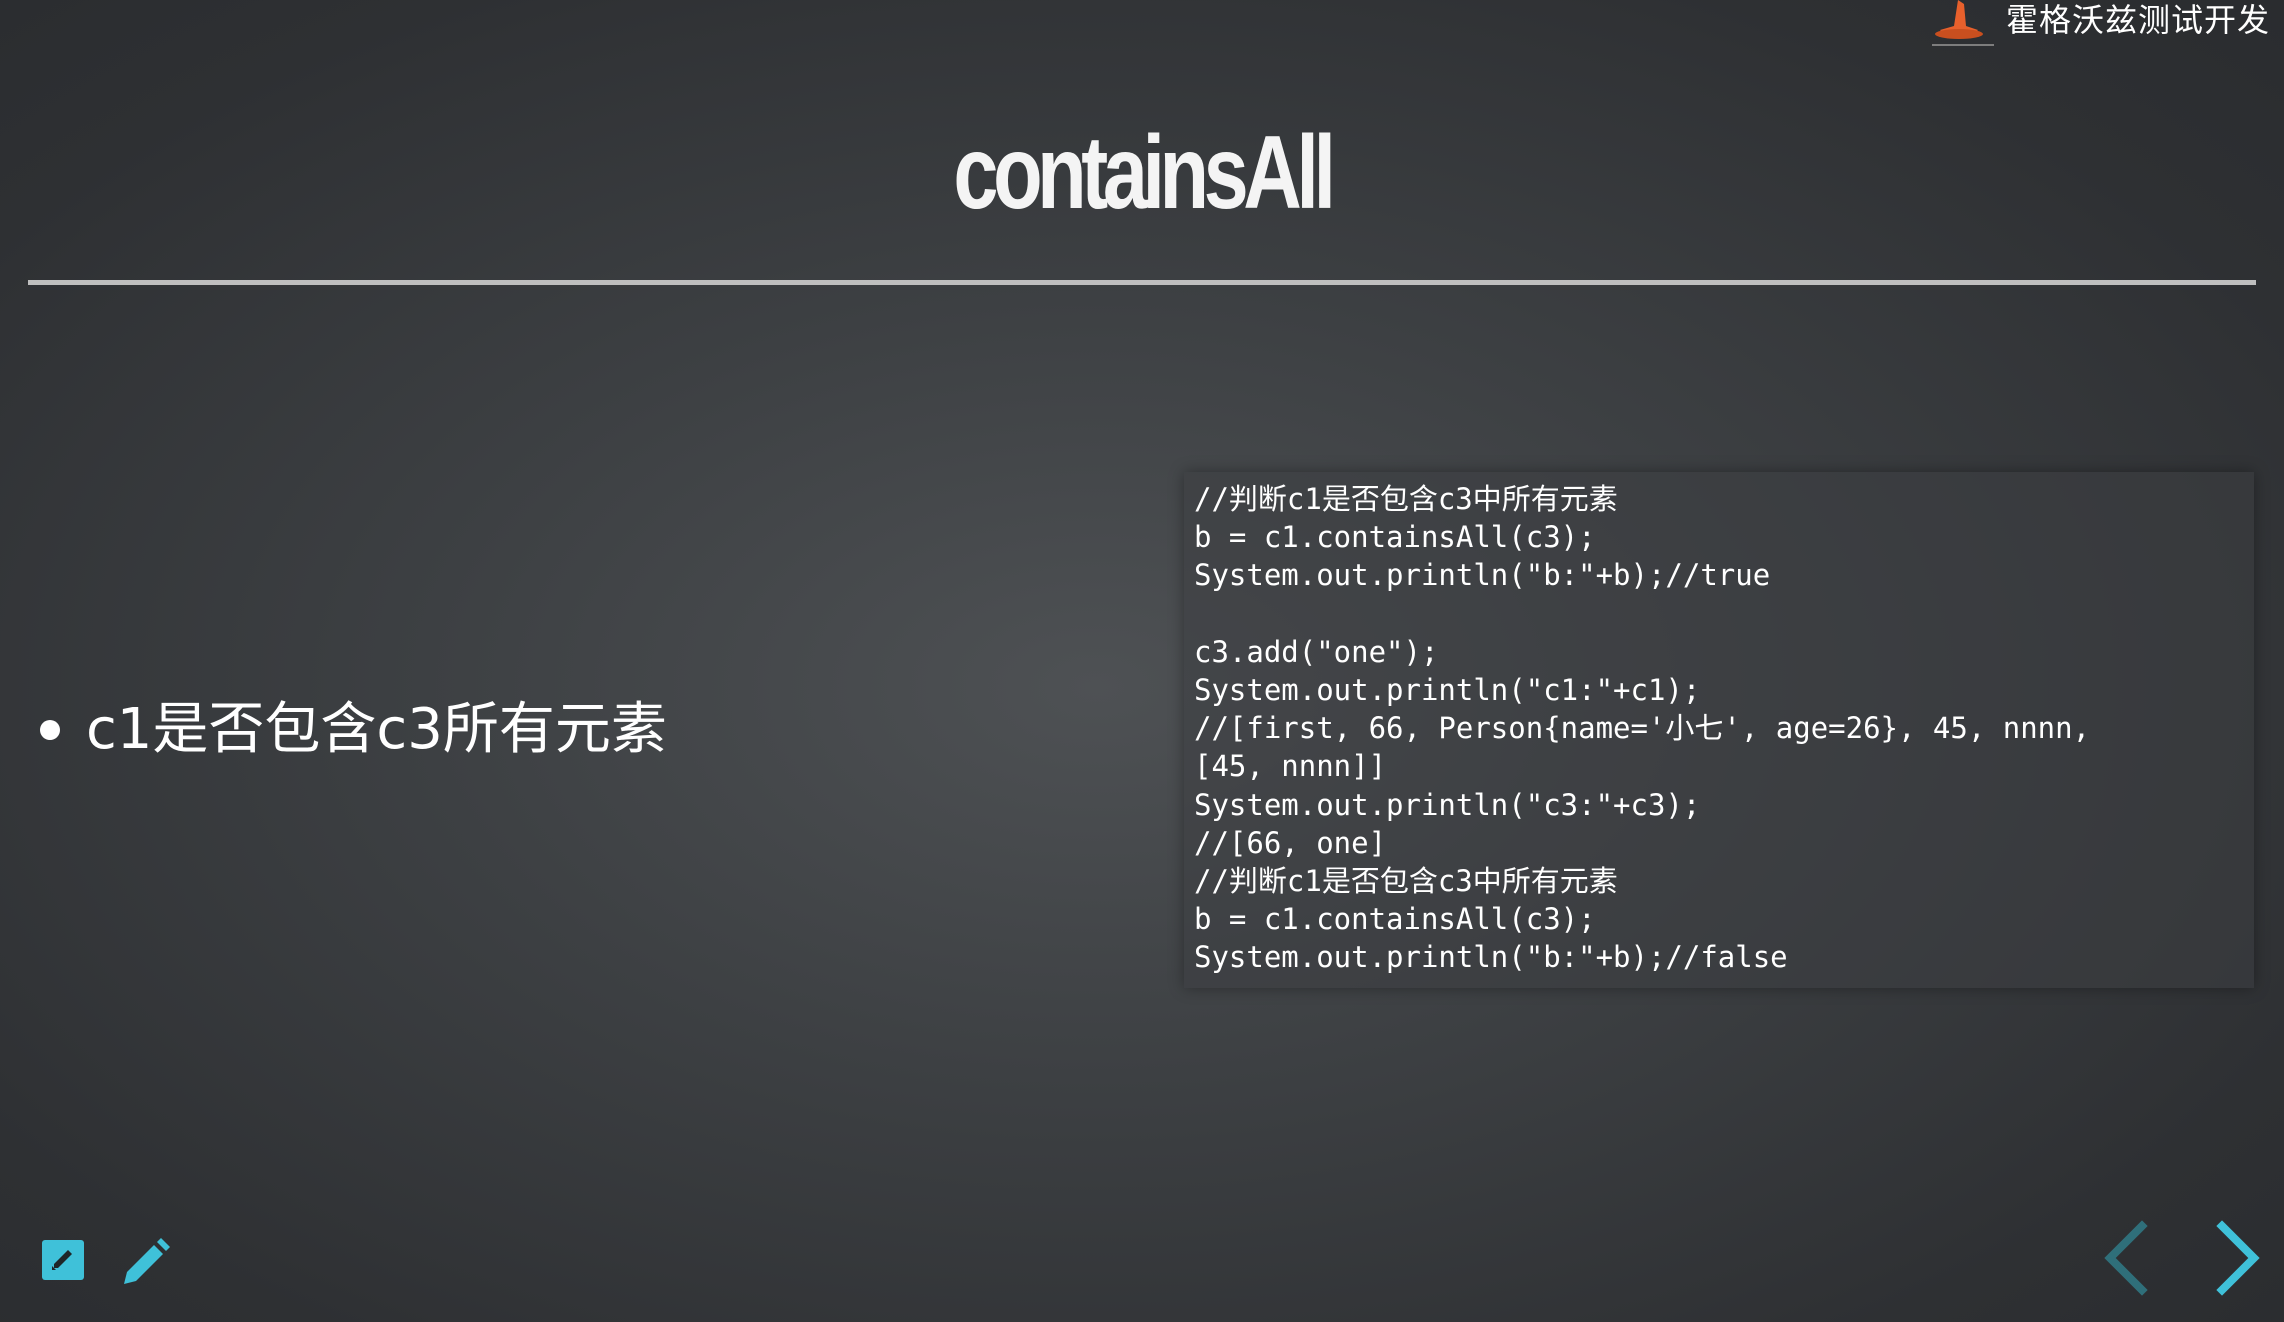 This screenshot has width=2284, height=1322. I want to click on next-slide-button, so click(2236, 1258).